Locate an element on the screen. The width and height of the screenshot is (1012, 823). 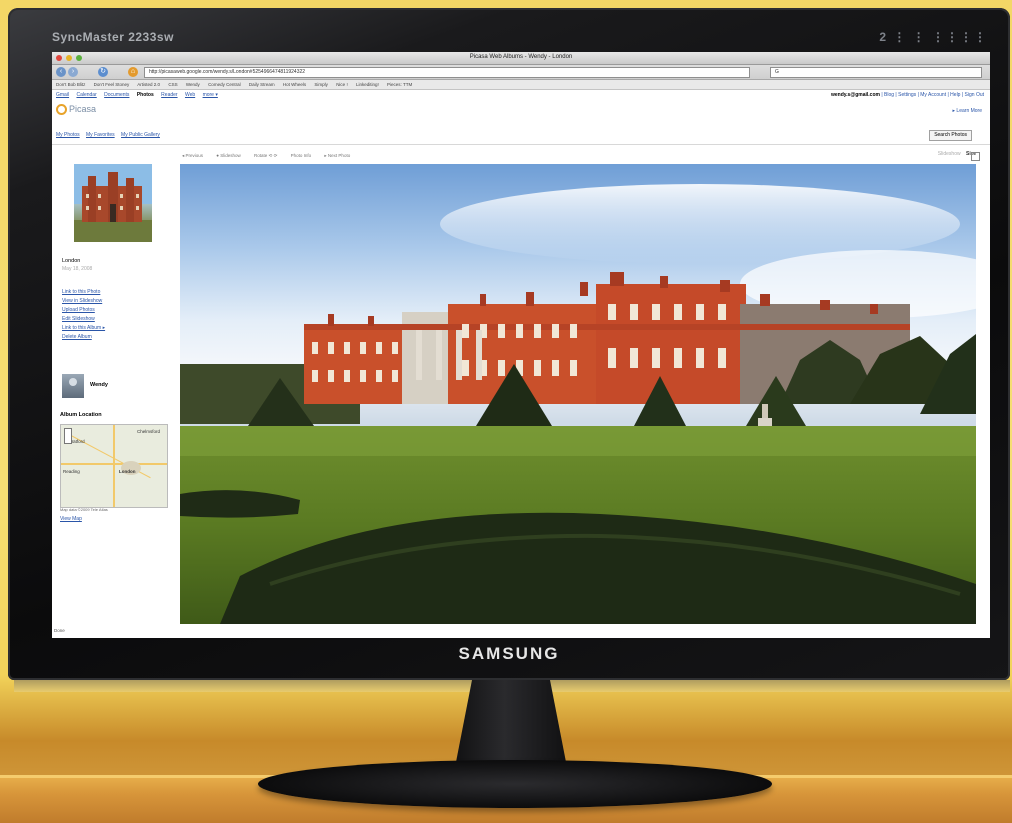
window-titlebar: Picasa Web Albums - Wendy - London is located at coordinates (521, 58).